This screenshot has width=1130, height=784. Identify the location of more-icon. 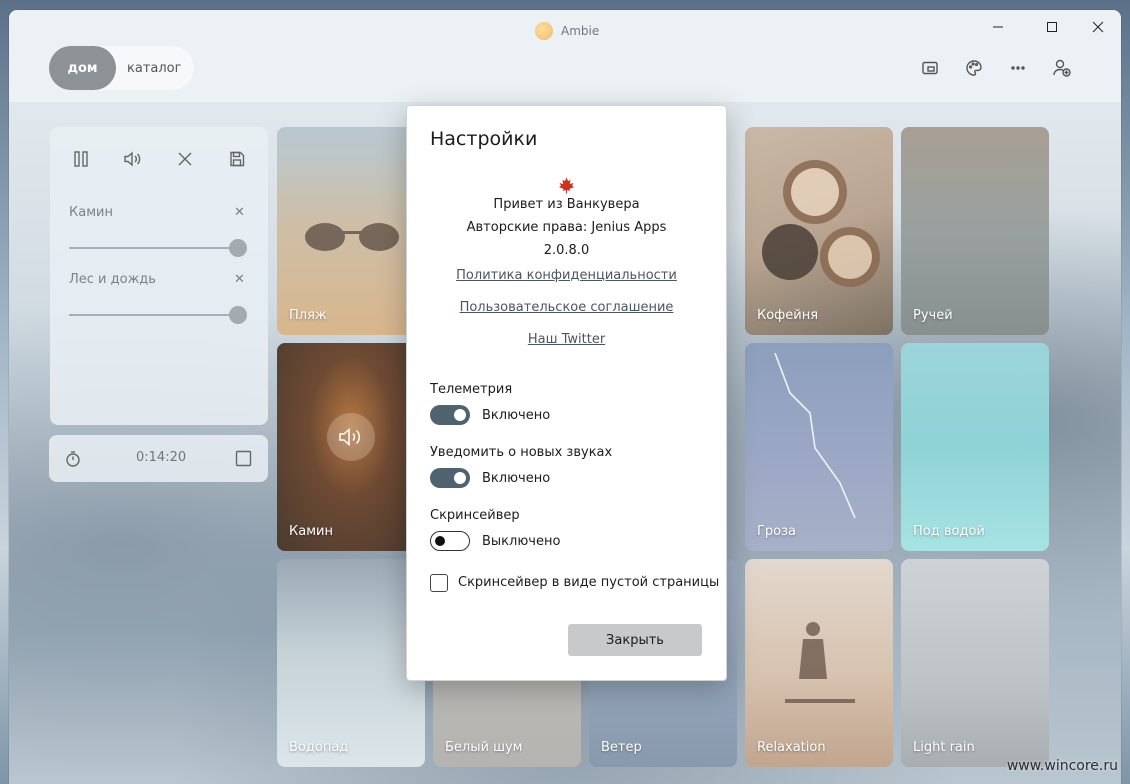
(1018, 68).